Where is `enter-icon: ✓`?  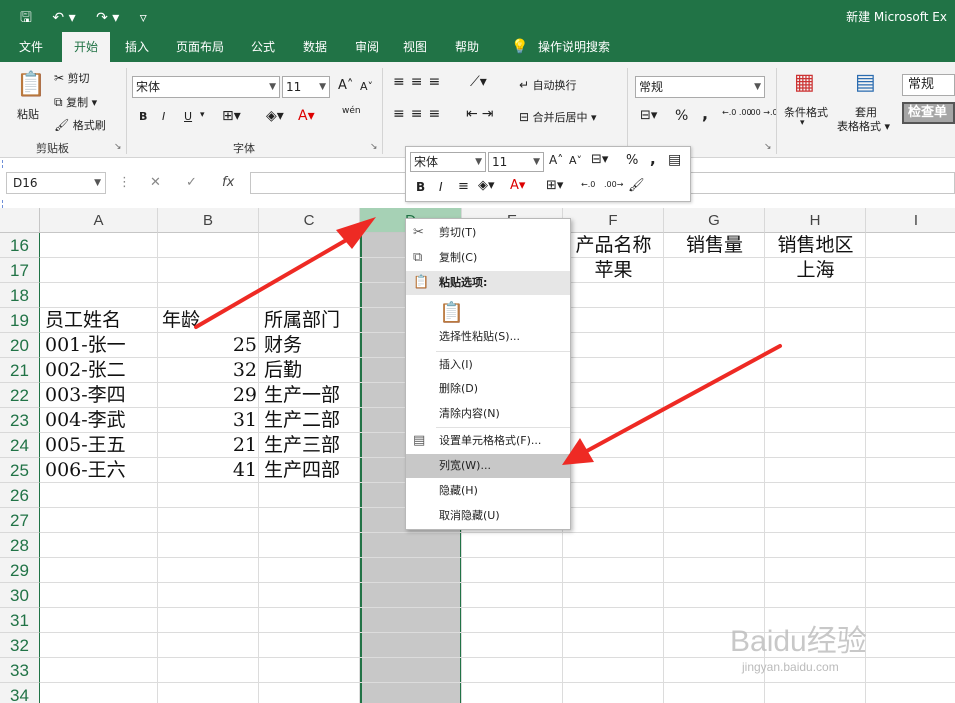
enter-icon: ✓ is located at coordinates (191, 182).